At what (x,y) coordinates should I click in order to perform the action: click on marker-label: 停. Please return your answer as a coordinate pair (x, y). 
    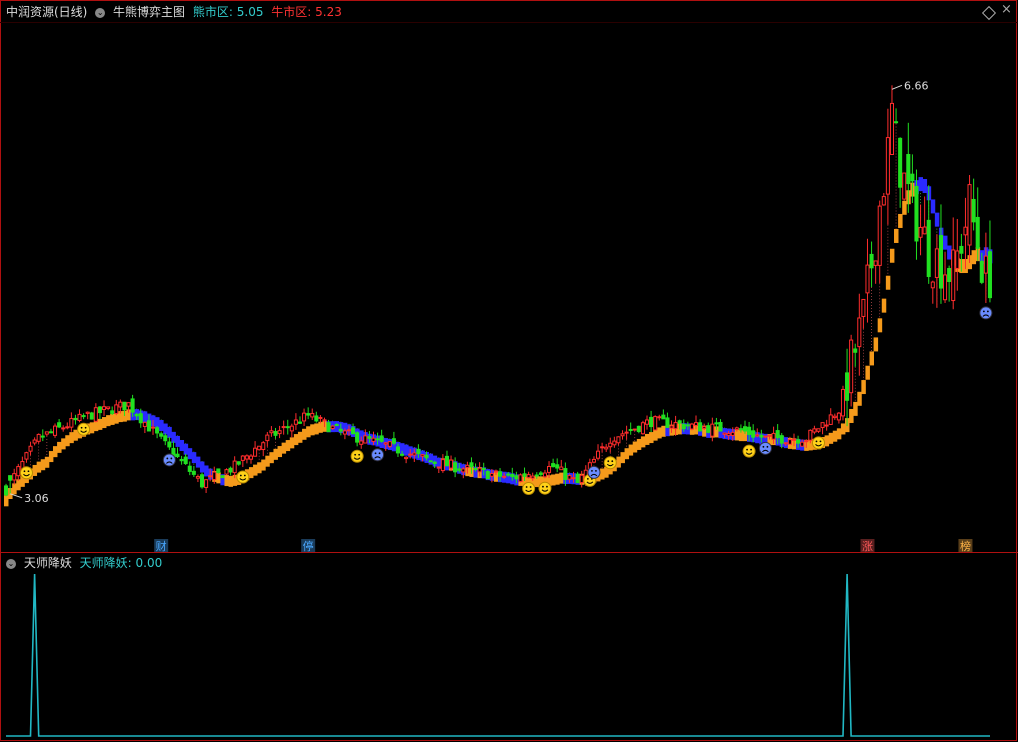
    Looking at the image, I should click on (308, 546).